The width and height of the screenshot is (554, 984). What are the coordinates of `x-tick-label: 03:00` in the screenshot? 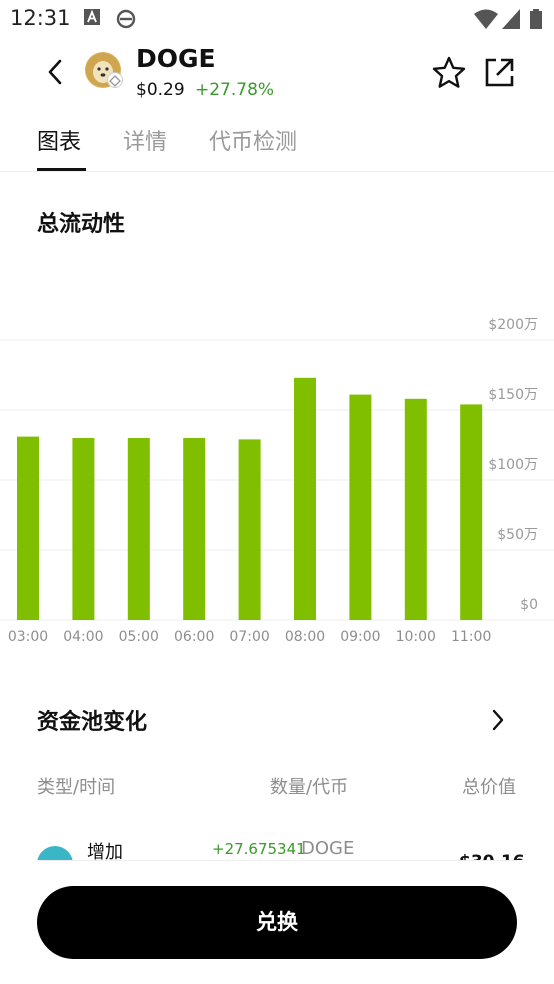 It's located at (28, 637).